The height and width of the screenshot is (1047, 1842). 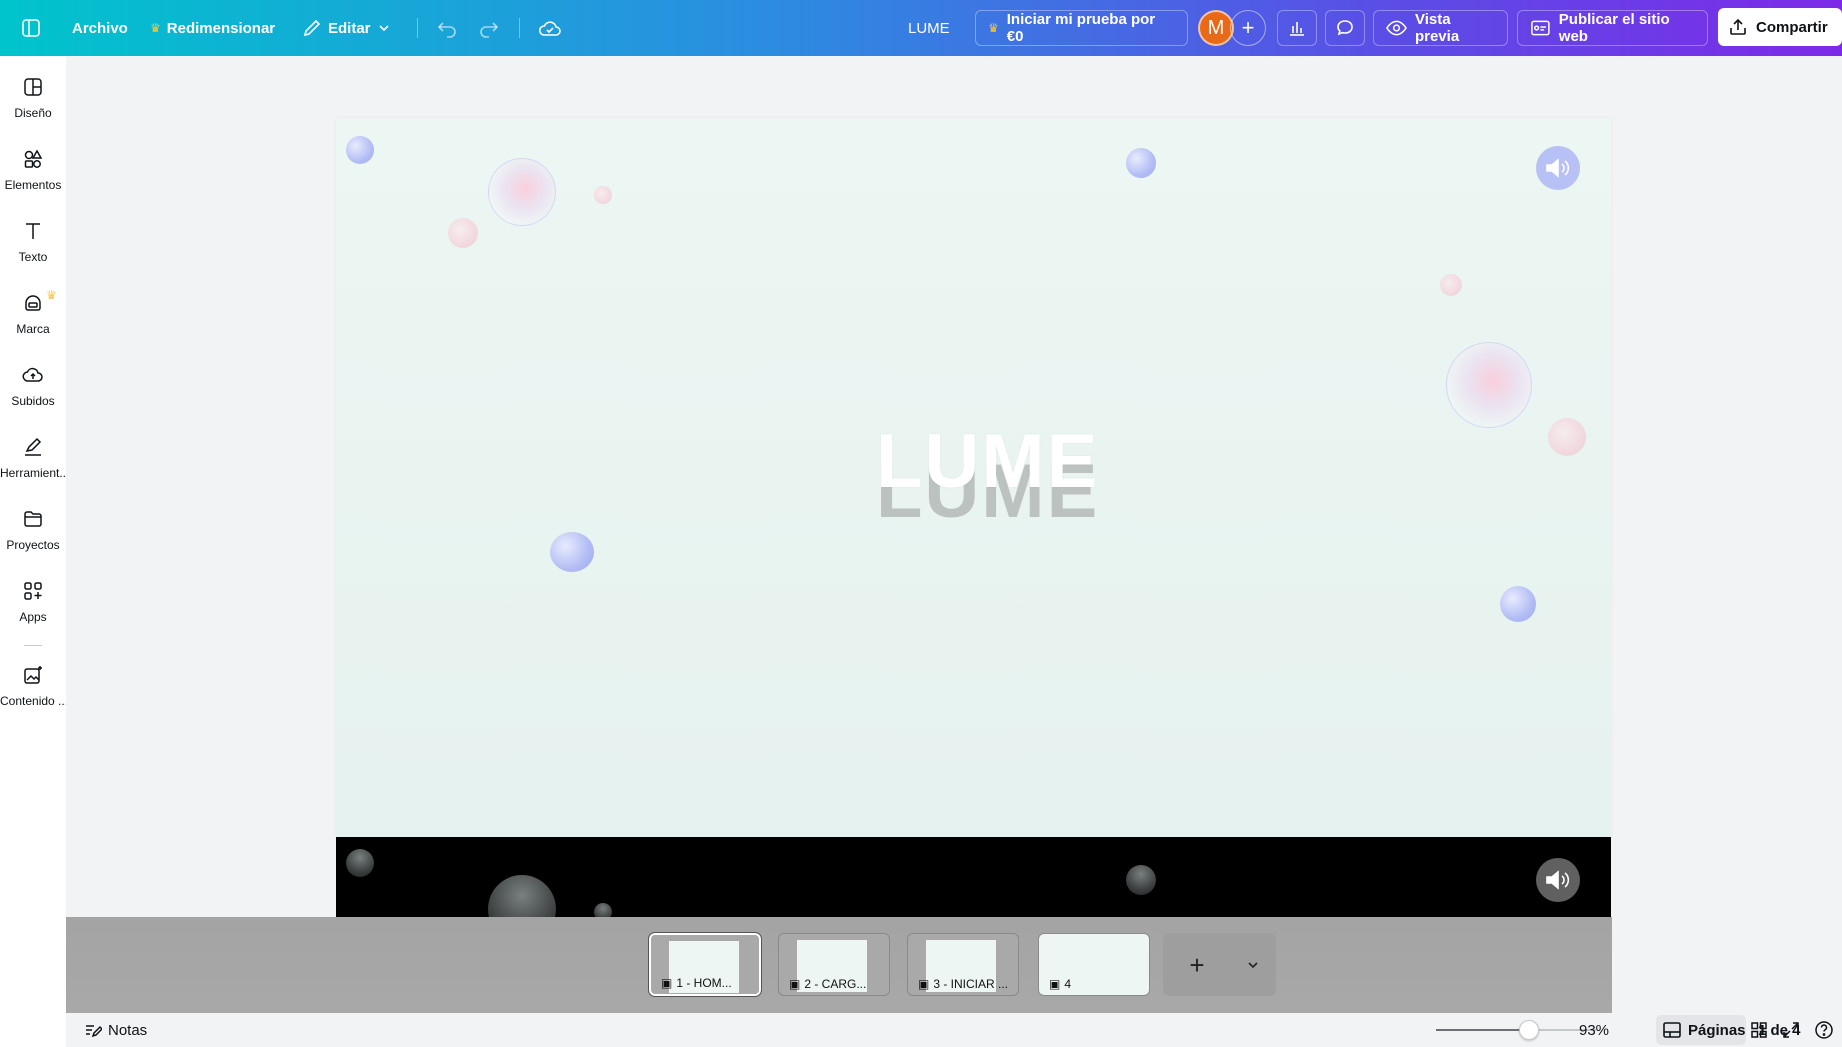 I want to click on help-icon, so click(x=1824, y=1030).